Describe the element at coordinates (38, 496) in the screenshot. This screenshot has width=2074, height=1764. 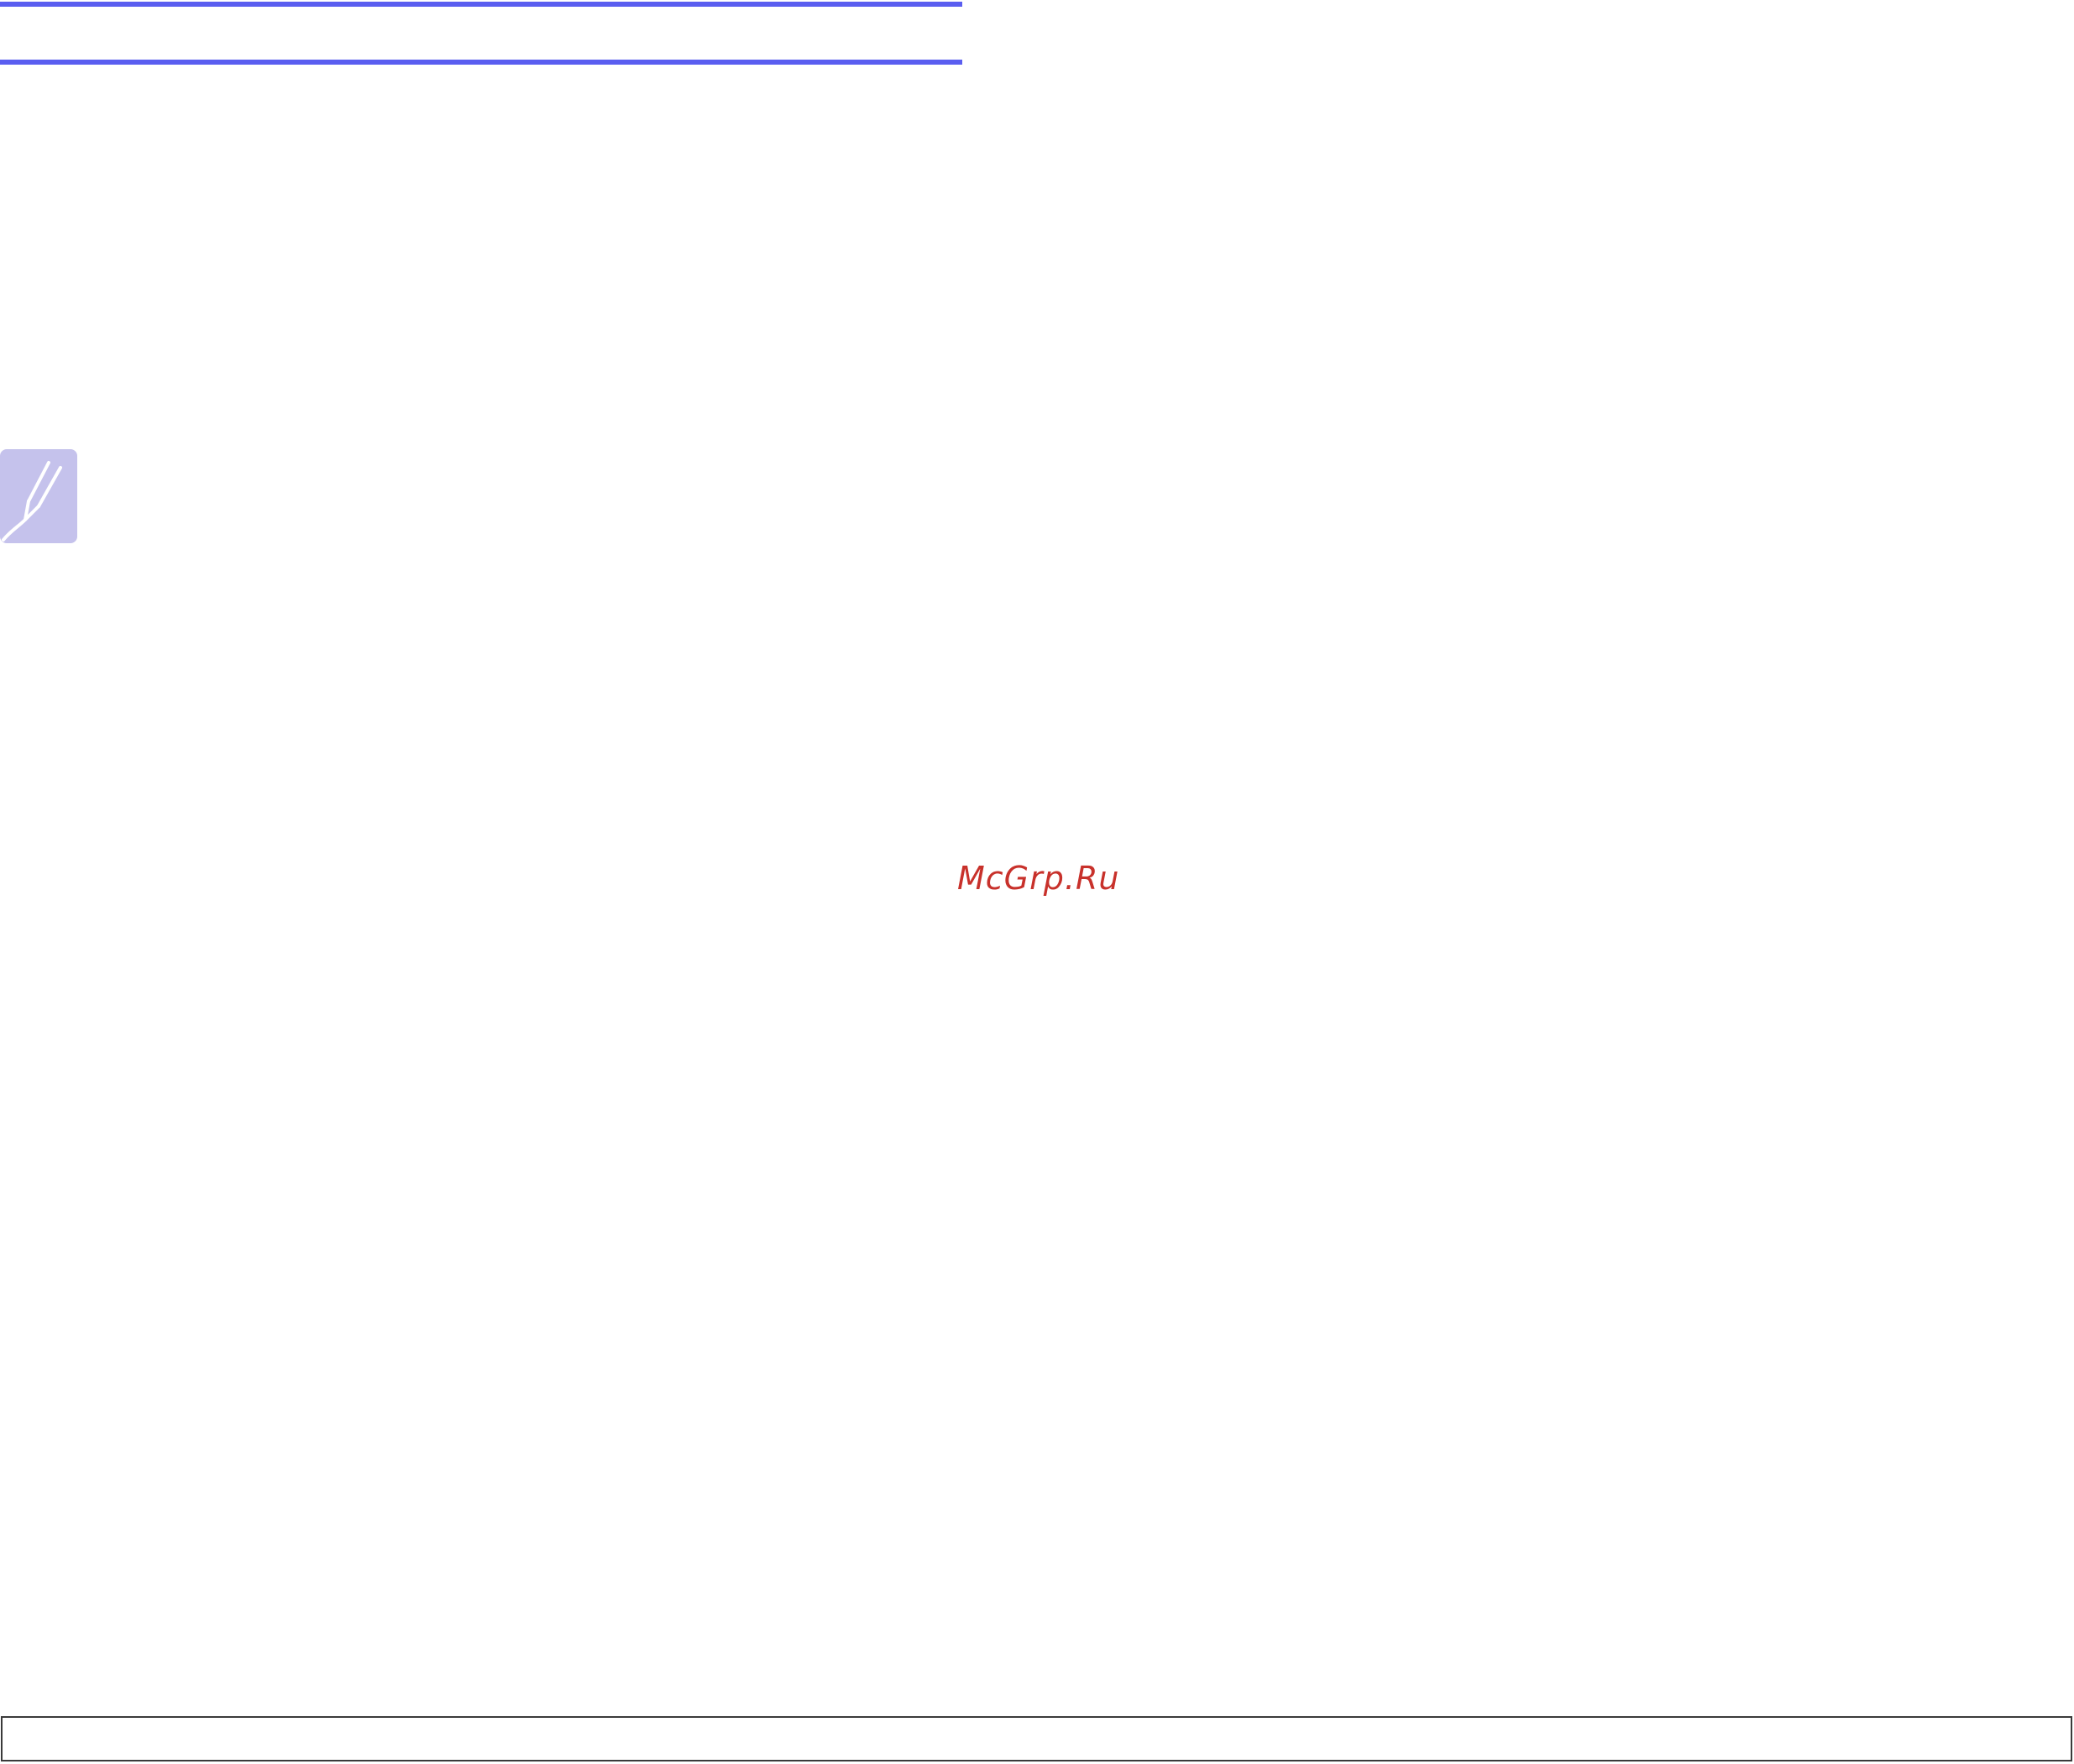
I see `note-pencil-icon` at that location.